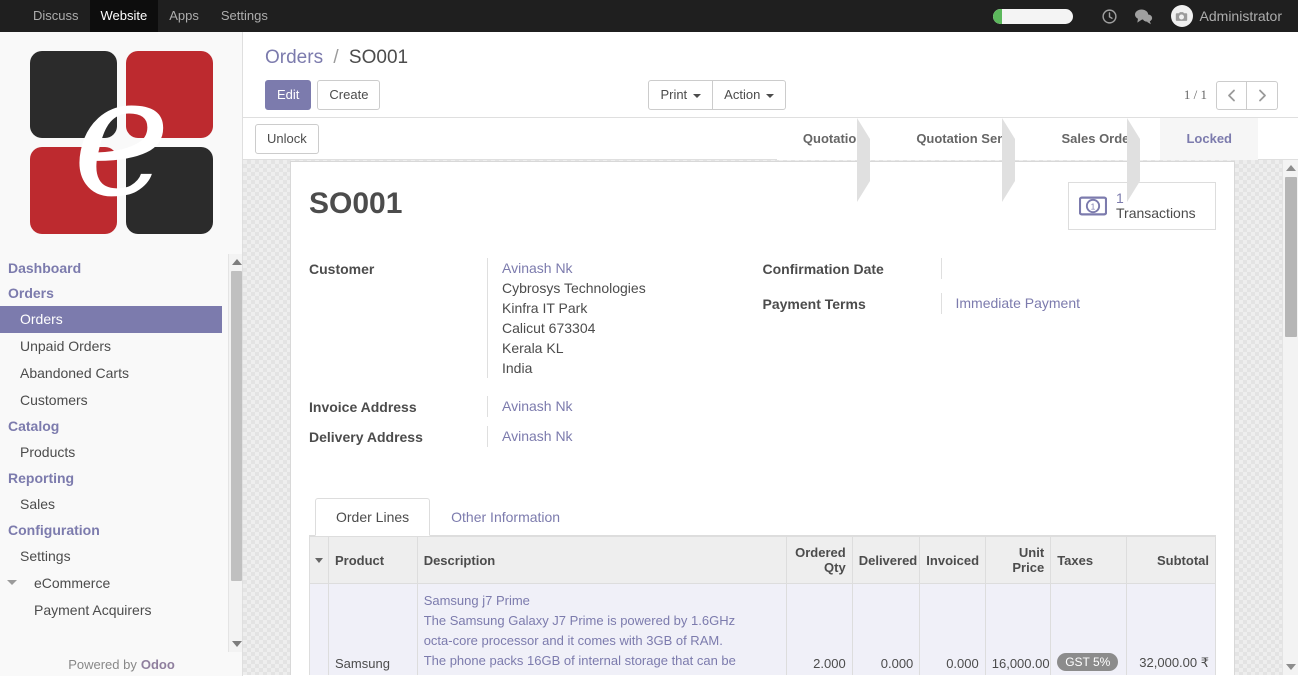 The width and height of the screenshot is (1298, 676). I want to click on sidebar-item-sales: Sales, so click(111, 504).